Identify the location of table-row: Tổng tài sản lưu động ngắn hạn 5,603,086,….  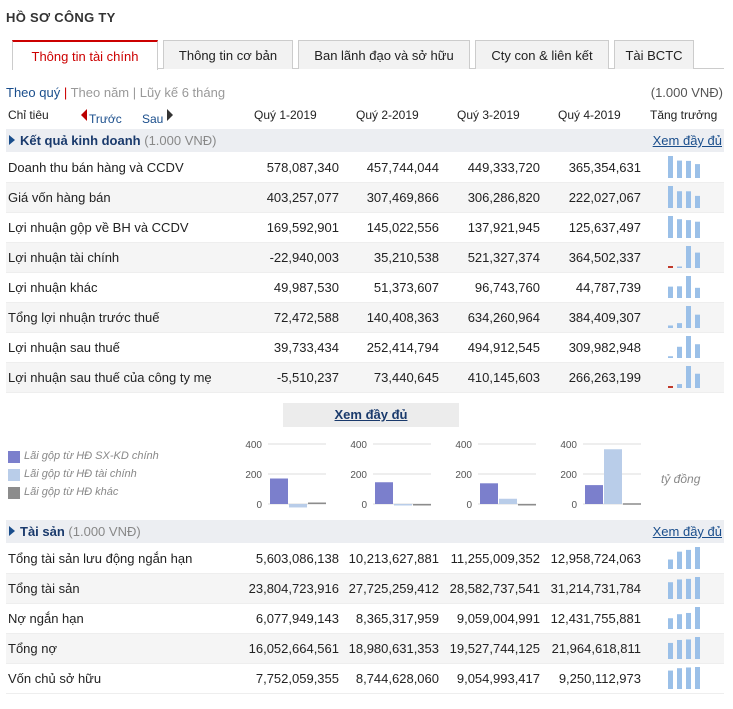
(365, 559).